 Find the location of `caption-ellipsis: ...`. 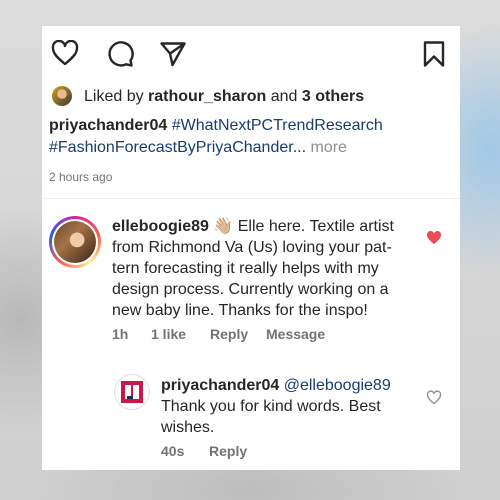

caption-ellipsis: ... is located at coordinates (299, 147).